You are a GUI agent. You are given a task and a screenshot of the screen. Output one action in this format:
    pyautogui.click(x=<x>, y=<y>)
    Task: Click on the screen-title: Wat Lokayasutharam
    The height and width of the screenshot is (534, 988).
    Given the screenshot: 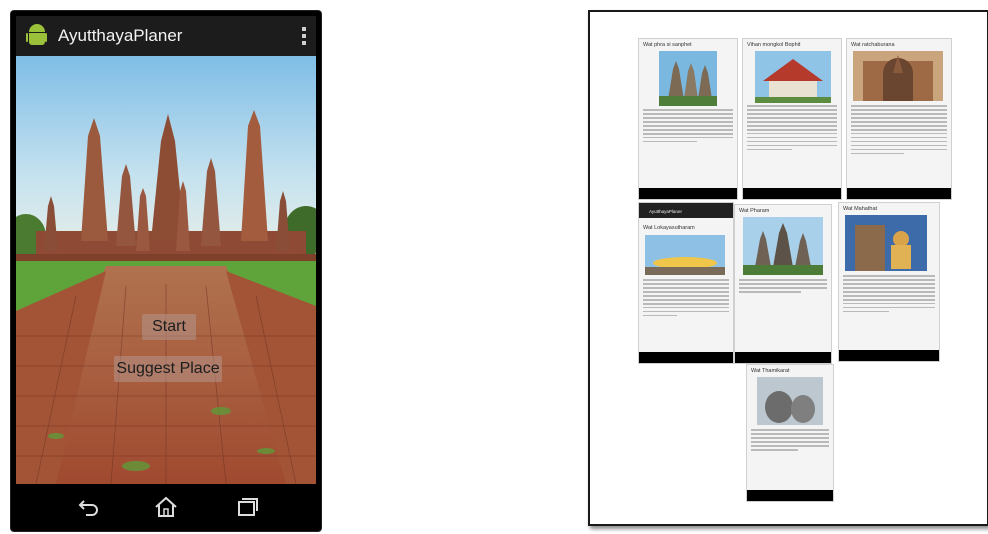 What is the action you would take?
    pyautogui.click(x=669, y=228)
    